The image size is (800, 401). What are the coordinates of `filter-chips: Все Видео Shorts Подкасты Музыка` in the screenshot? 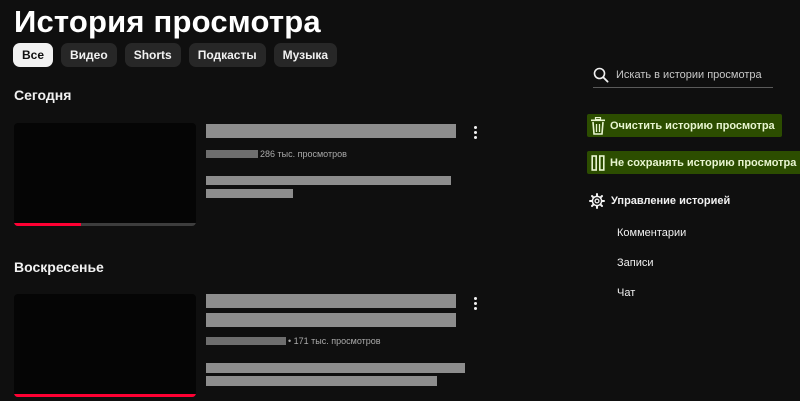 It's located at (175, 55).